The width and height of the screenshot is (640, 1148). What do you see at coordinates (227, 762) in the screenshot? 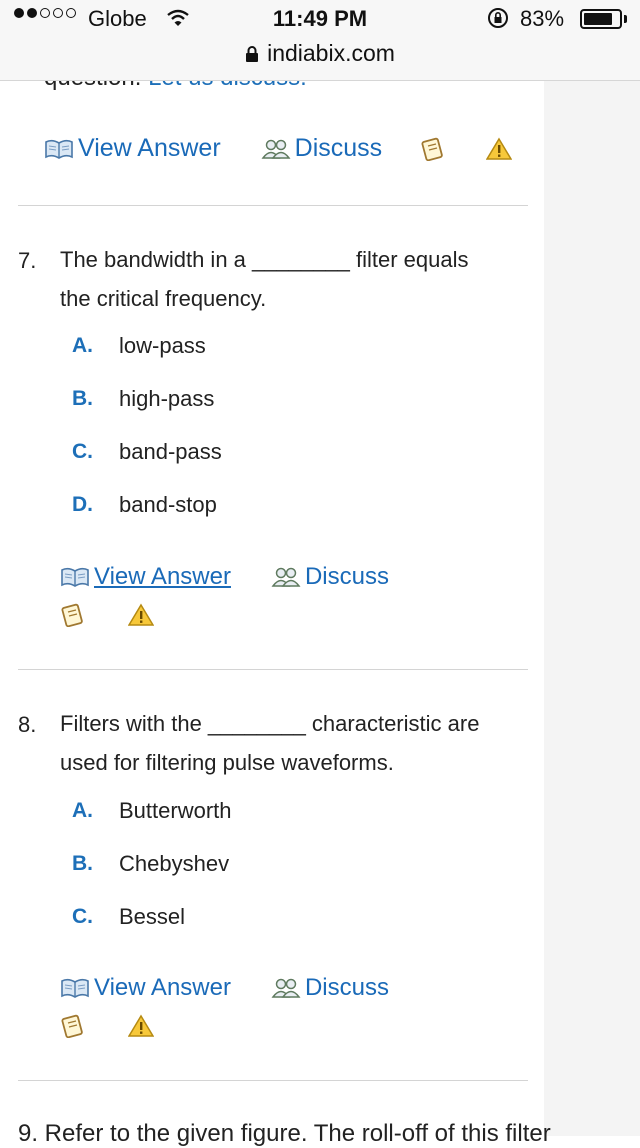
I see `question-text-line-2: used for filtering pulse waveforms.` at bounding box center [227, 762].